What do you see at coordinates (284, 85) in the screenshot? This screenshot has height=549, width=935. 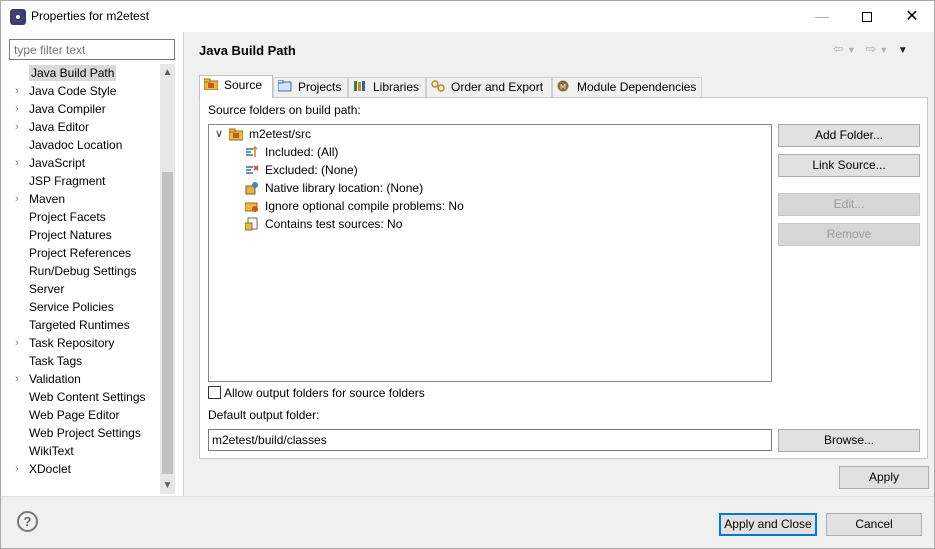 I see `projects-icon` at bounding box center [284, 85].